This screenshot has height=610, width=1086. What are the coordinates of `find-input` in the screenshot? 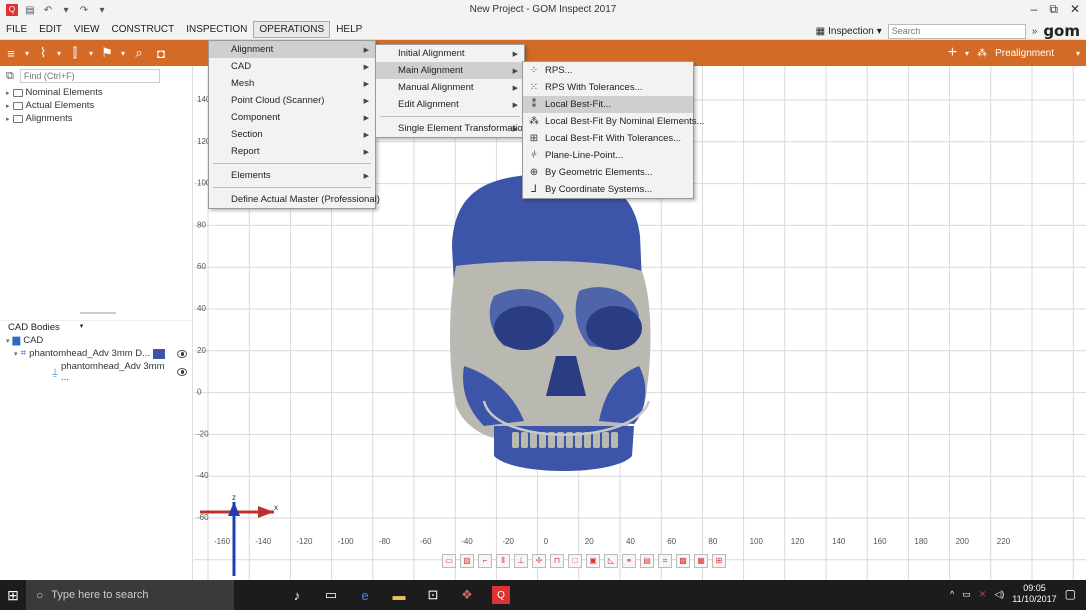 It's located at (89, 76).